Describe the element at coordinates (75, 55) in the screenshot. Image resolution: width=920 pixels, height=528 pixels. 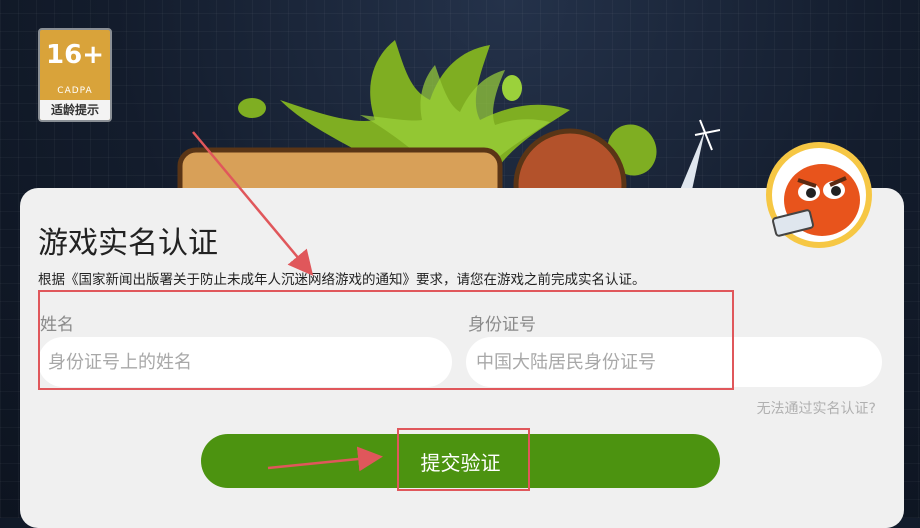
I see `age-rating-value: 16+` at that location.